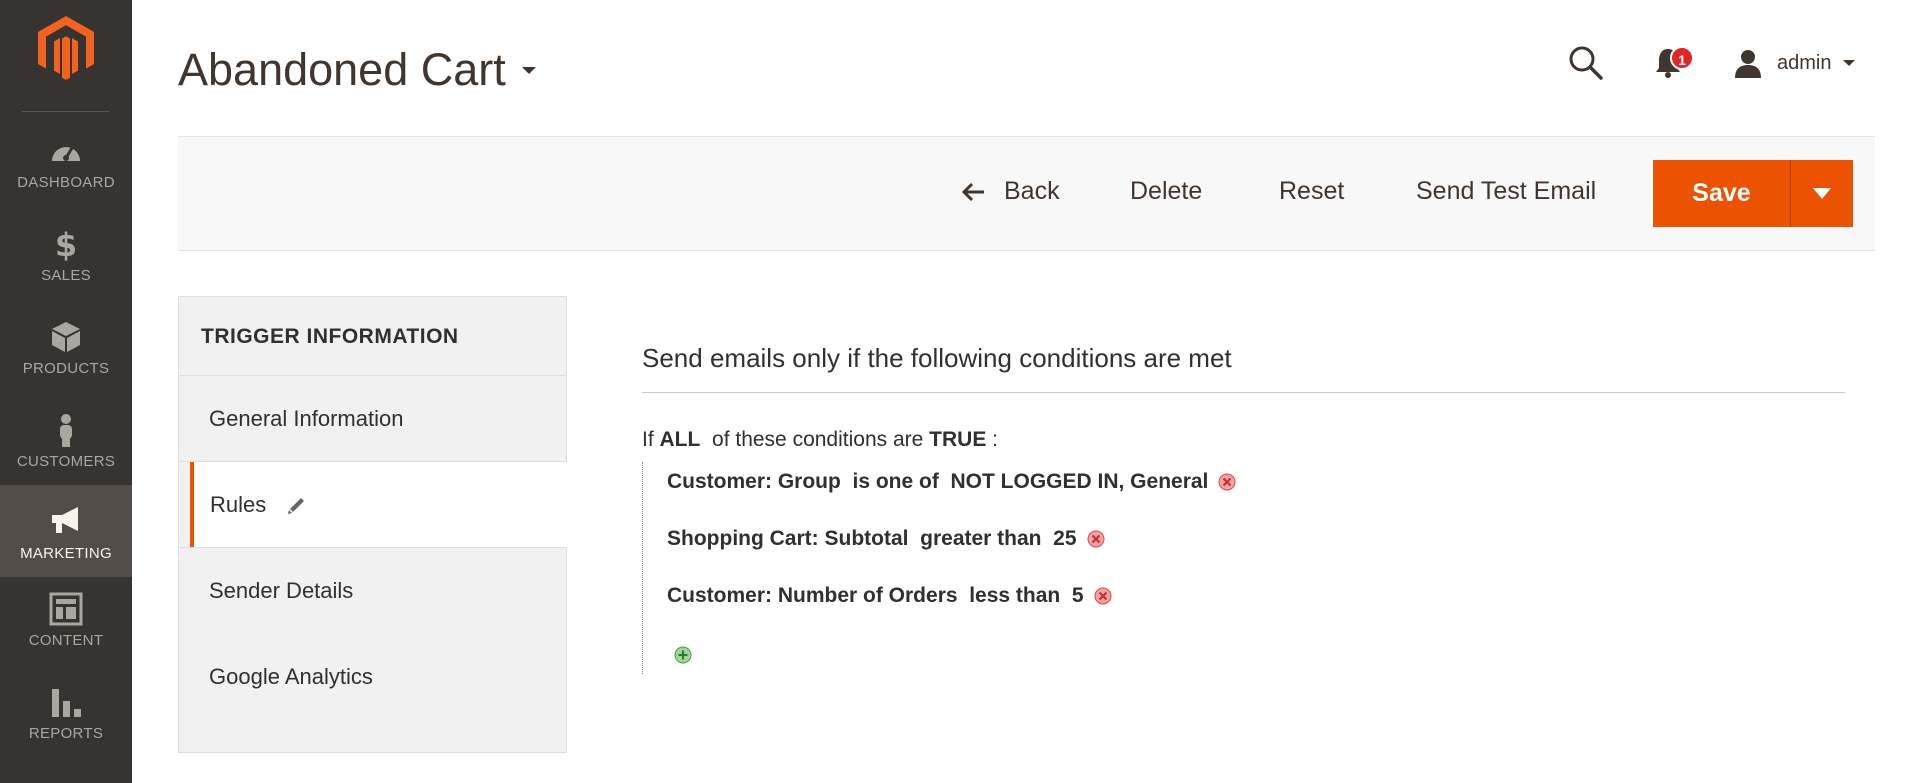 Image resolution: width=1920 pixels, height=783 pixels. I want to click on reset-label: Reset, so click(1312, 191).